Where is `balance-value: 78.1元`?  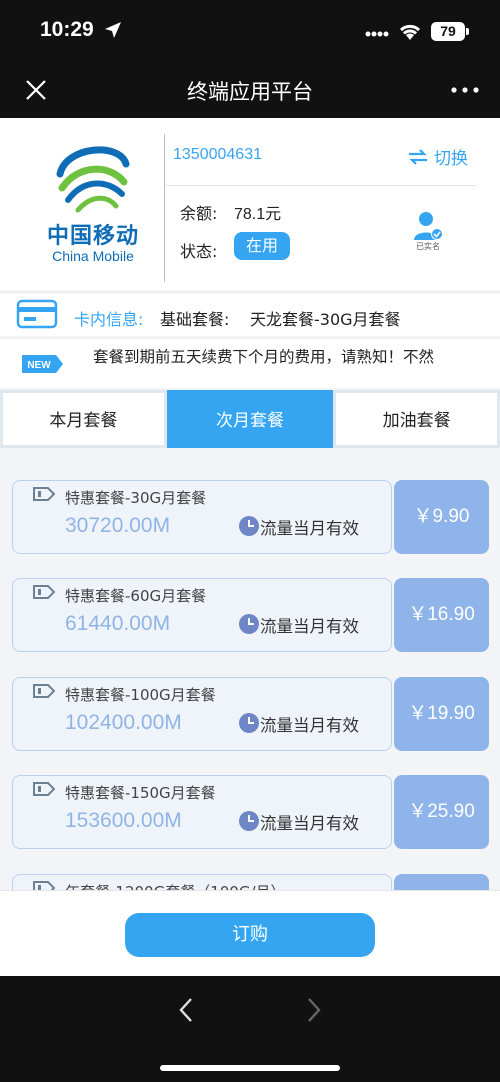
balance-value: 78.1元 is located at coordinates (258, 214).